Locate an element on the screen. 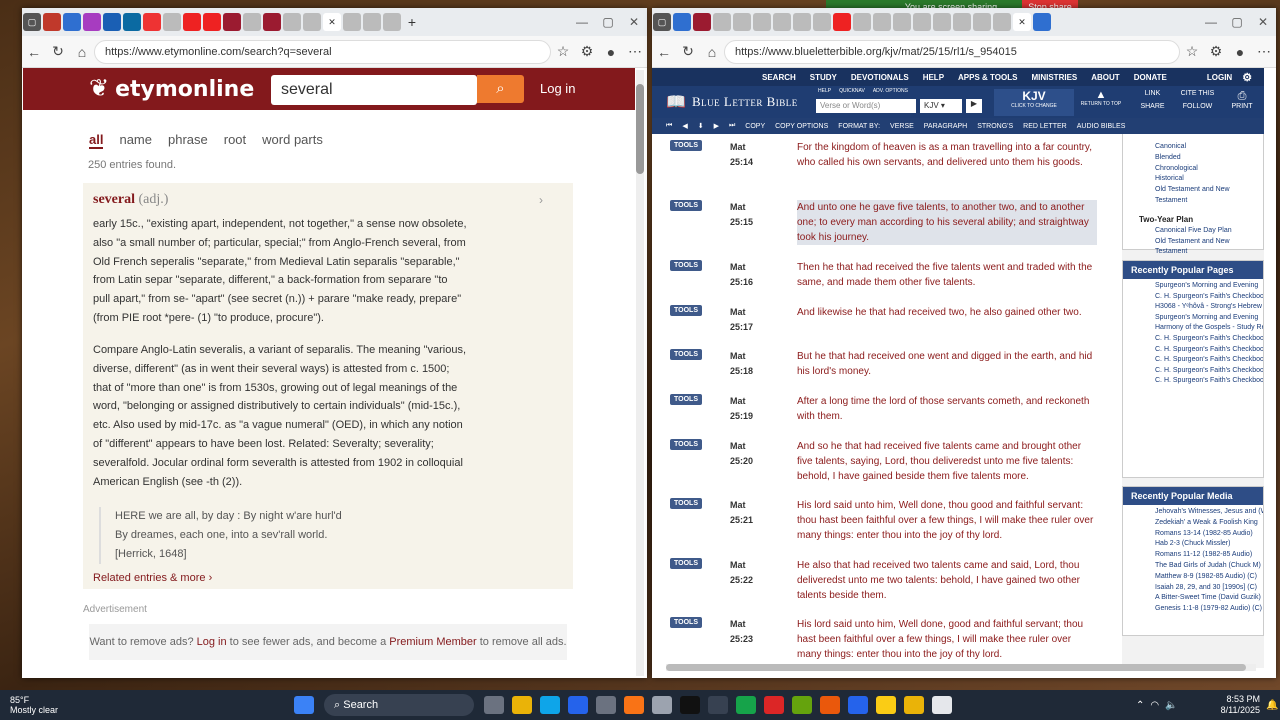  premium-member-link: Premium Member is located at coordinates (432, 642).